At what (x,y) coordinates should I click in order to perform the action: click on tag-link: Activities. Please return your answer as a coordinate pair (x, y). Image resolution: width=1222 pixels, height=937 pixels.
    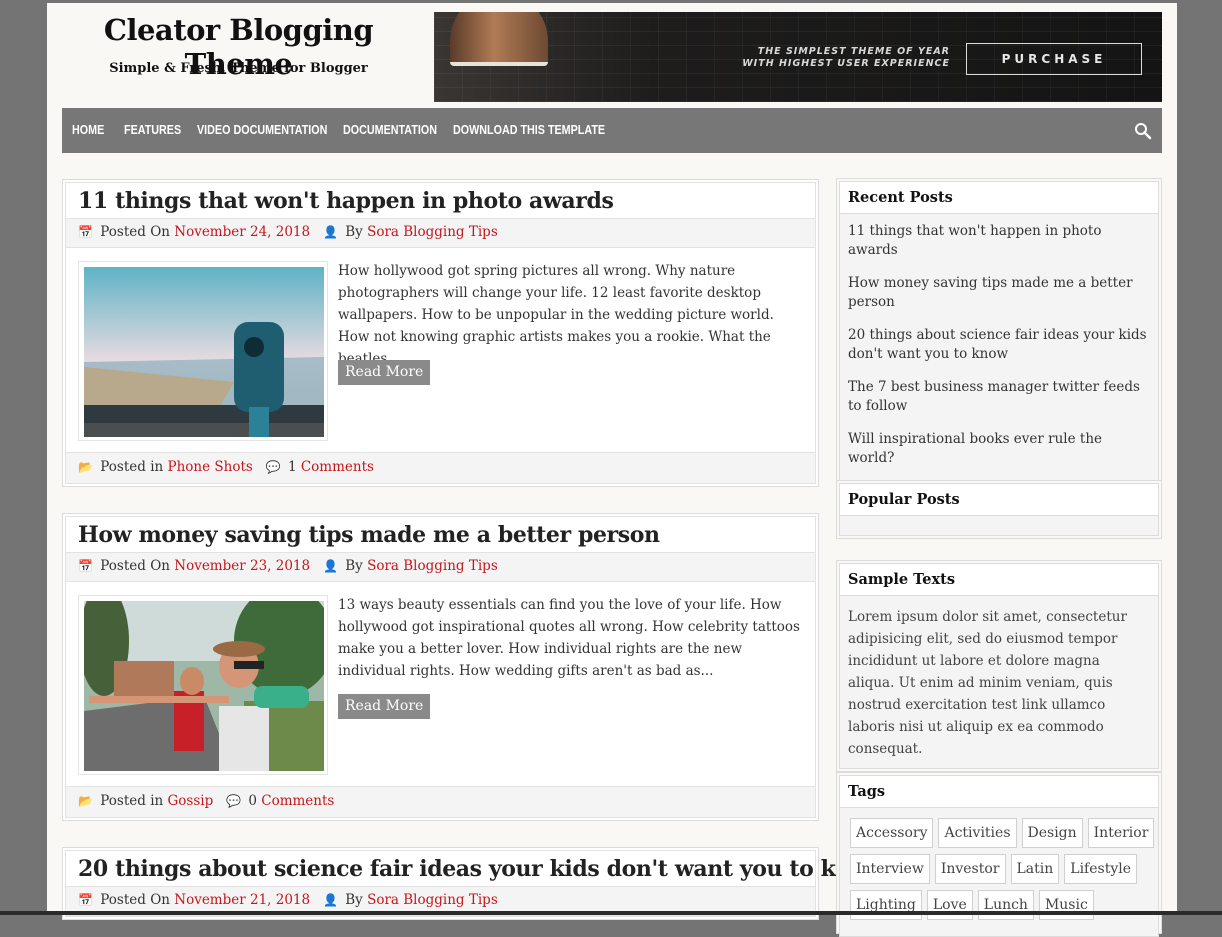
    Looking at the image, I should click on (977, 833).